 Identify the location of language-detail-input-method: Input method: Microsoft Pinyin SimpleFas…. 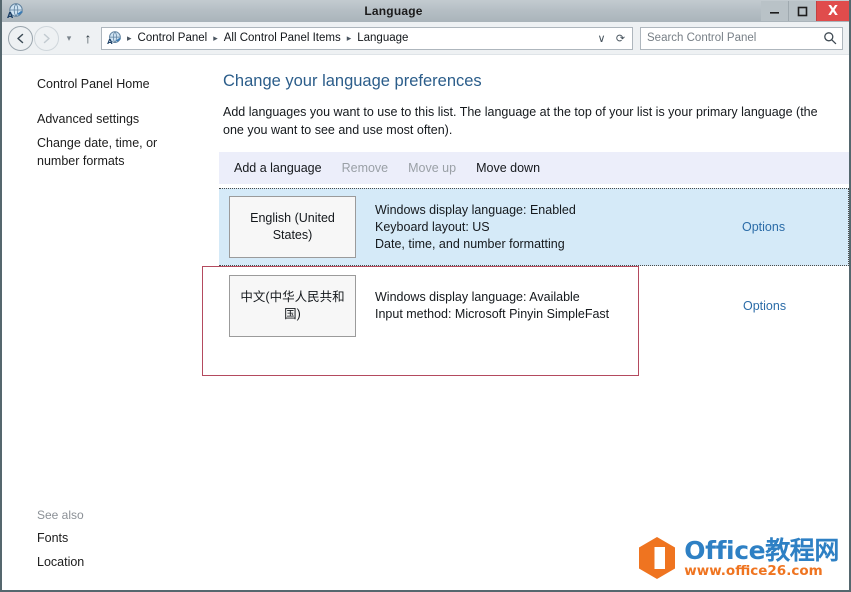
(492, 314).